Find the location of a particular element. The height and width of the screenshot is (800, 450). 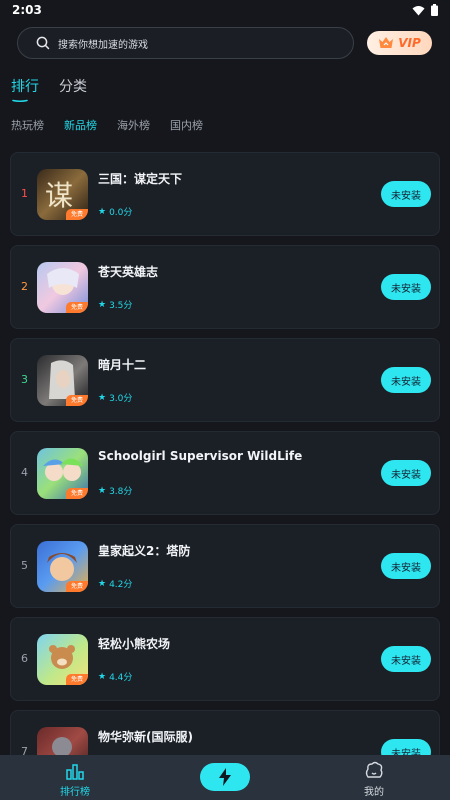

status-bar: 2:03 is located at coordinates (225, 11).